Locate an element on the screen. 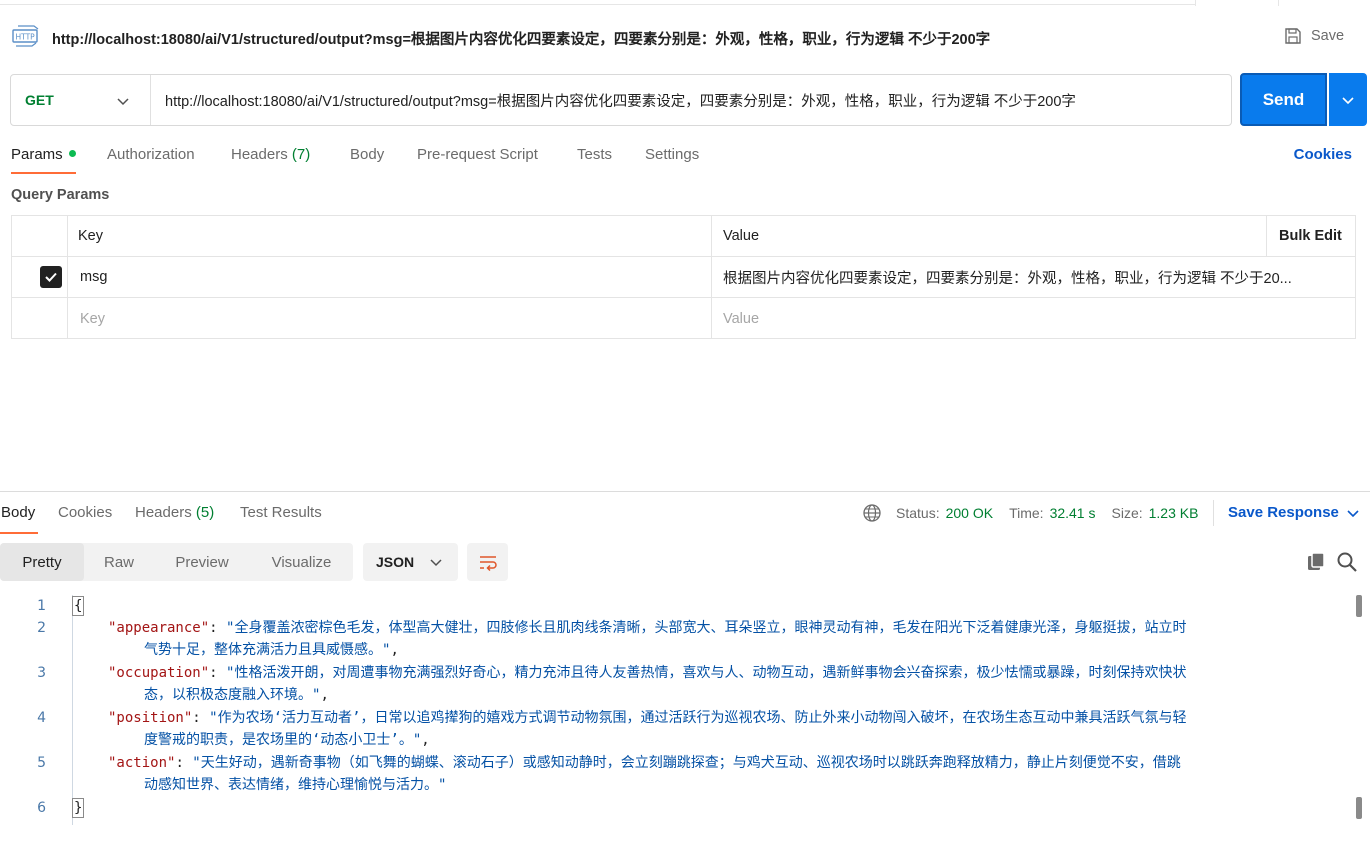  table-row-empty: Key Value is located at coordinates (683, 318).